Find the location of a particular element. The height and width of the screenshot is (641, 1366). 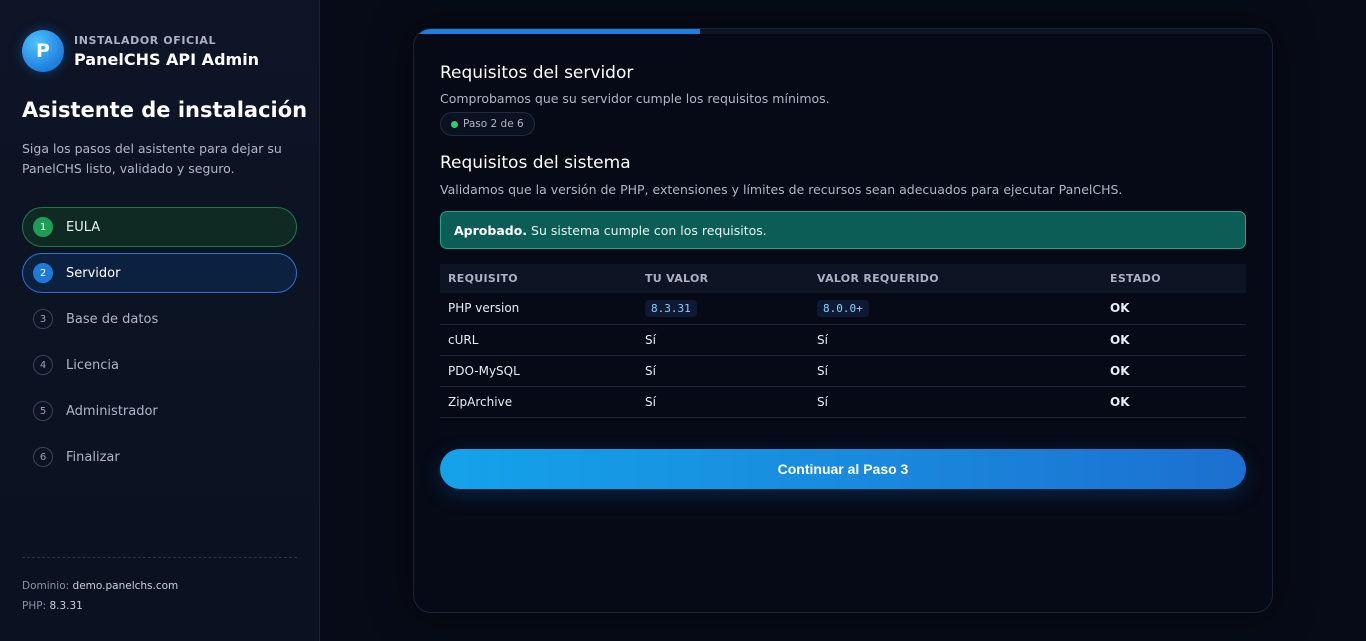

step-label: Administrador is located at coordinates (112, 411).